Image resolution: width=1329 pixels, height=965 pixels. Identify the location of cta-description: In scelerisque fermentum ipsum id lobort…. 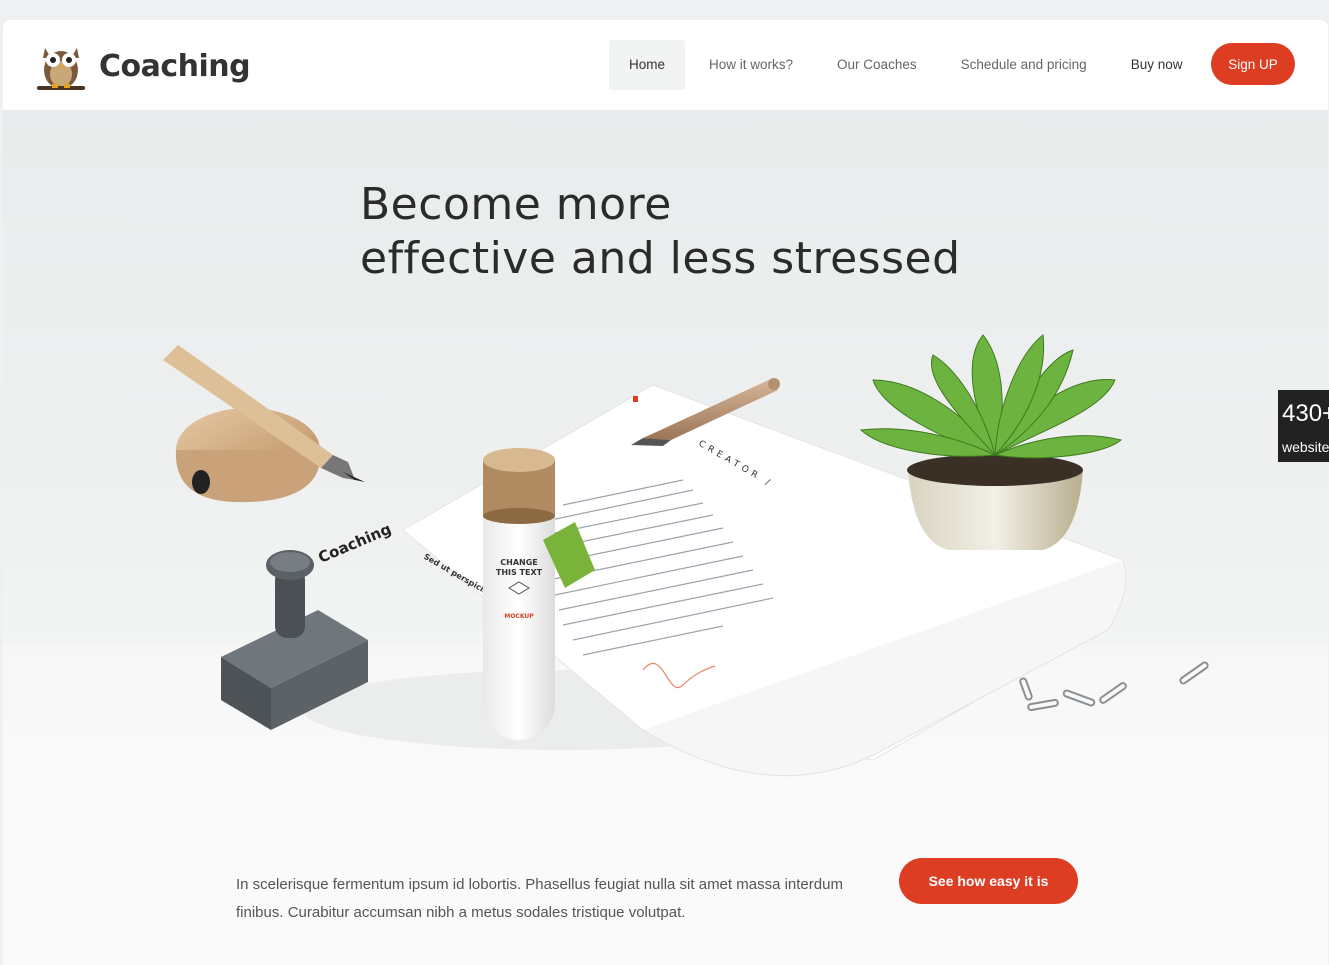
(539, 898).